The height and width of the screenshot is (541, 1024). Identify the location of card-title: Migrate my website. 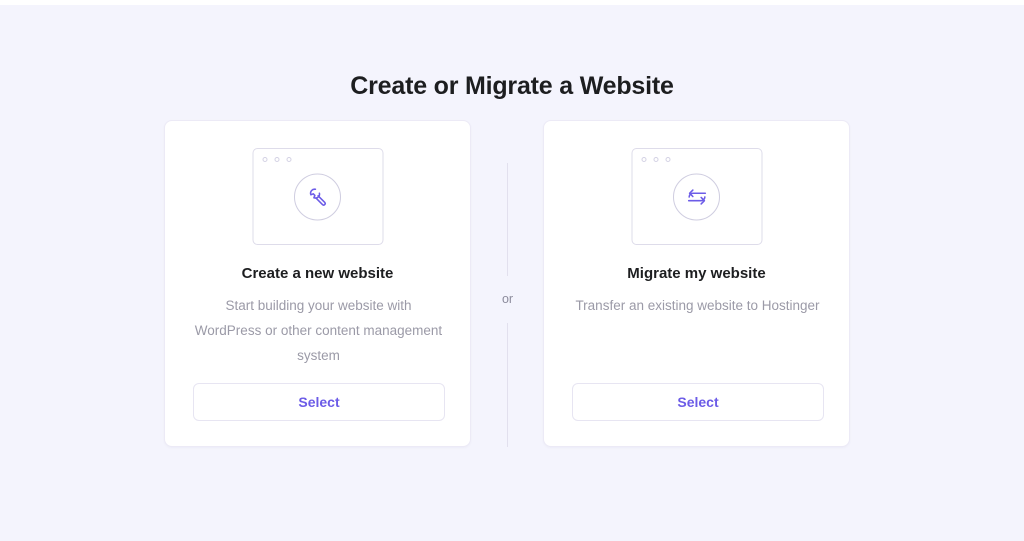
(696, 273).